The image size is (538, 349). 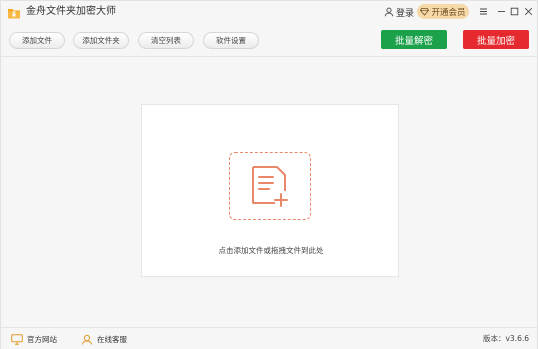 I want to click on vip-label: 开通会员, so click(x=448, y=12).